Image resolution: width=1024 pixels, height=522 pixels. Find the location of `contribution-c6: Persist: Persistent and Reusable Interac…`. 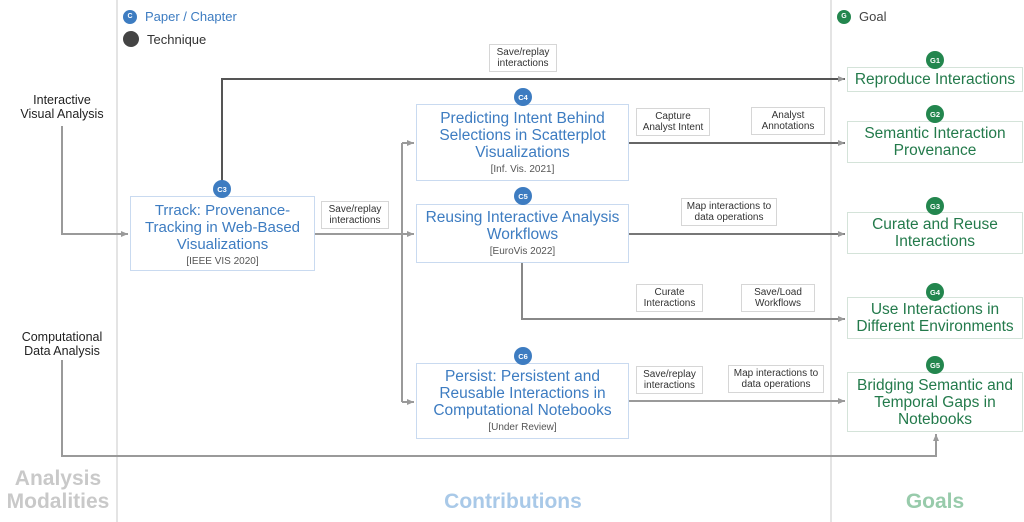

contribution-c6: Persist: Persistent and Reusable Interac… is located at coordinates (522, 401).